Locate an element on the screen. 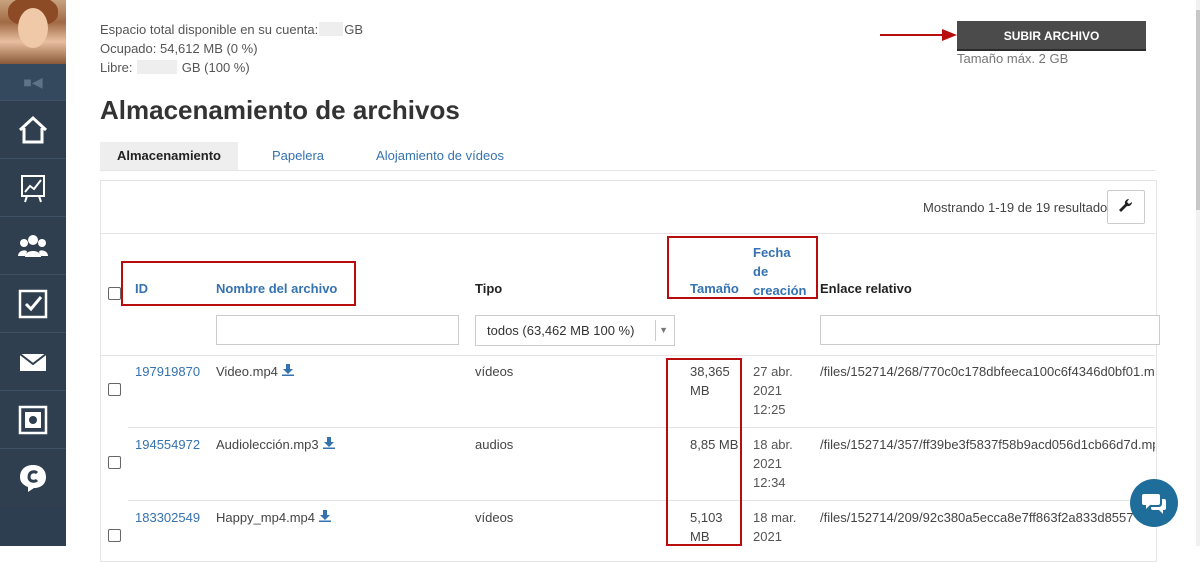 This screenshot has height=562, width=1200. file-name: Audiolección.mp3 is located at coordinates (275, 444).